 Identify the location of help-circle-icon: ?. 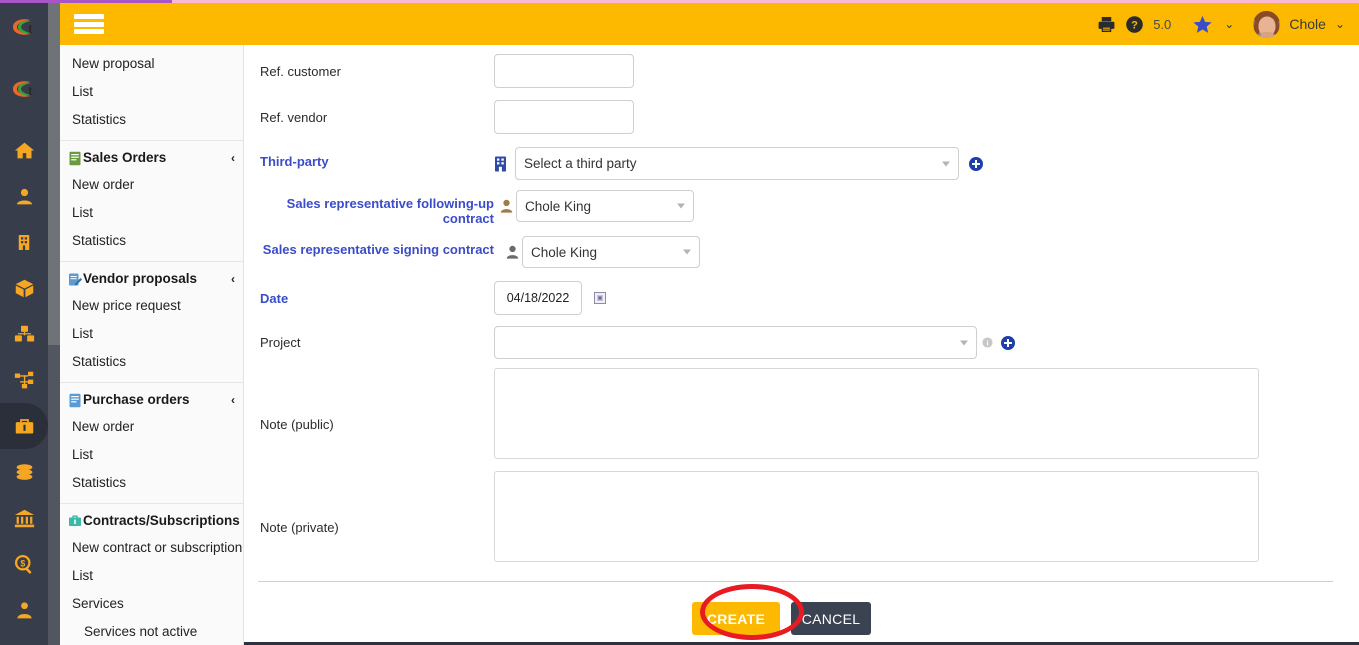
(1134, 24).